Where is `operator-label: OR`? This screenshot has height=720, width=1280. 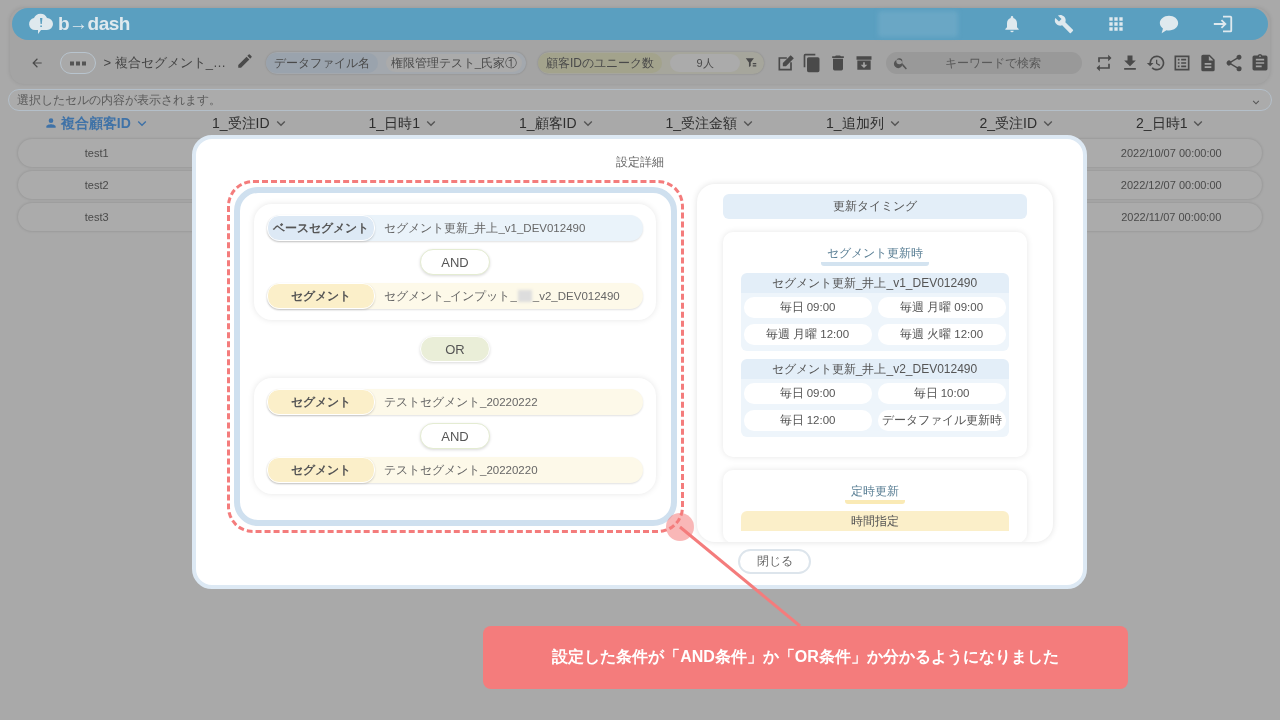 operator-label: OR is located at coordinates (455, 349).